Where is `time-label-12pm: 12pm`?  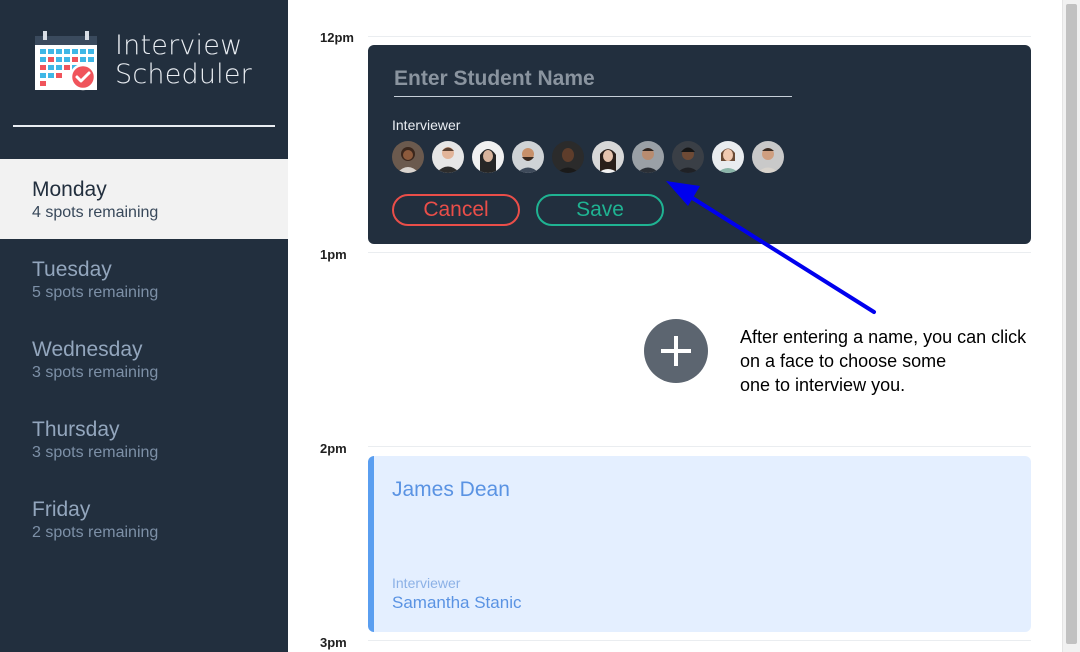
time-label-12pm: 12pm is located at coordinates (337, 37).